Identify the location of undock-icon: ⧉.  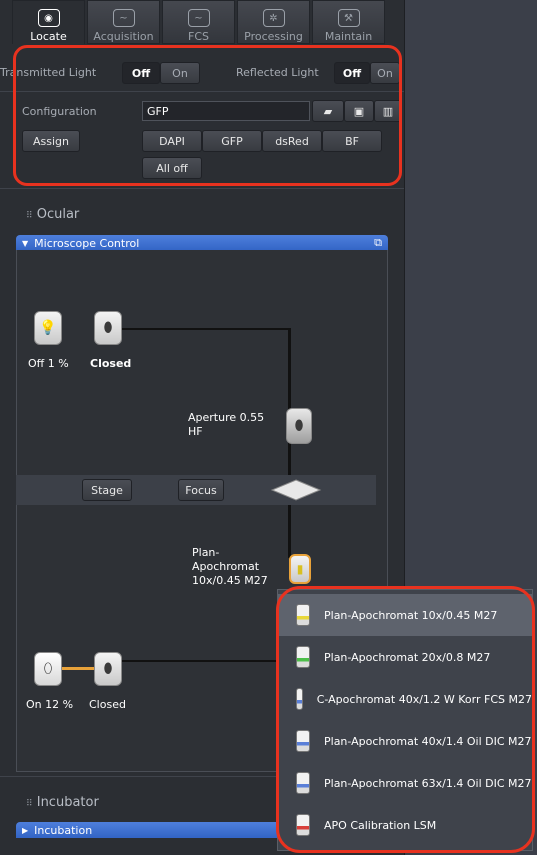
(378, 243).